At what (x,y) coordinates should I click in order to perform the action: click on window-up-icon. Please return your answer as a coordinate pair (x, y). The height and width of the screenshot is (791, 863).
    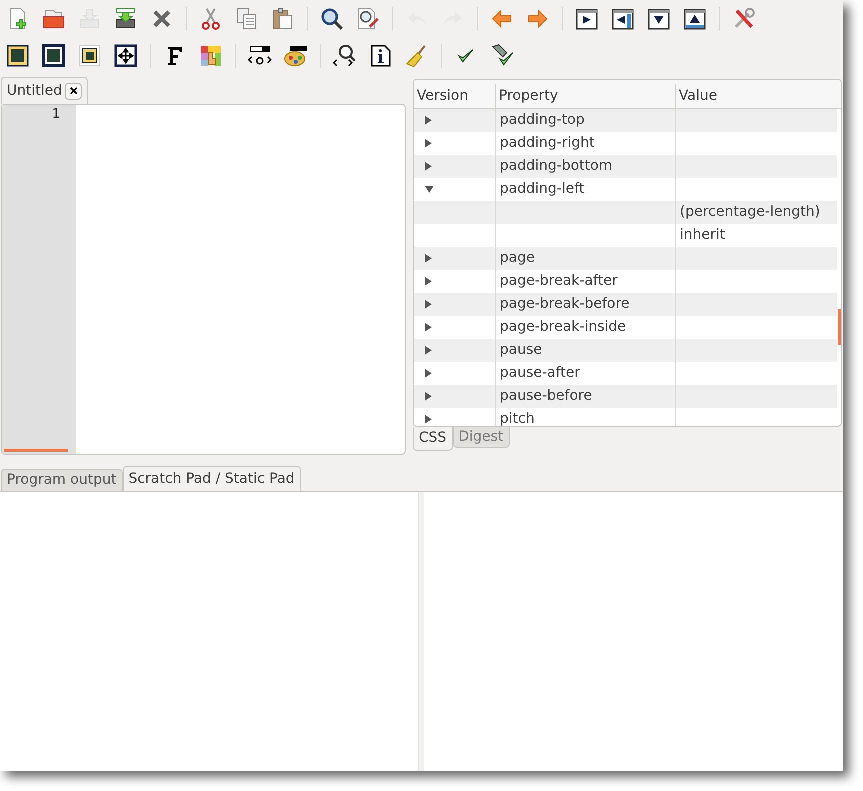
    Looking at the image, I should click on (695, 18).